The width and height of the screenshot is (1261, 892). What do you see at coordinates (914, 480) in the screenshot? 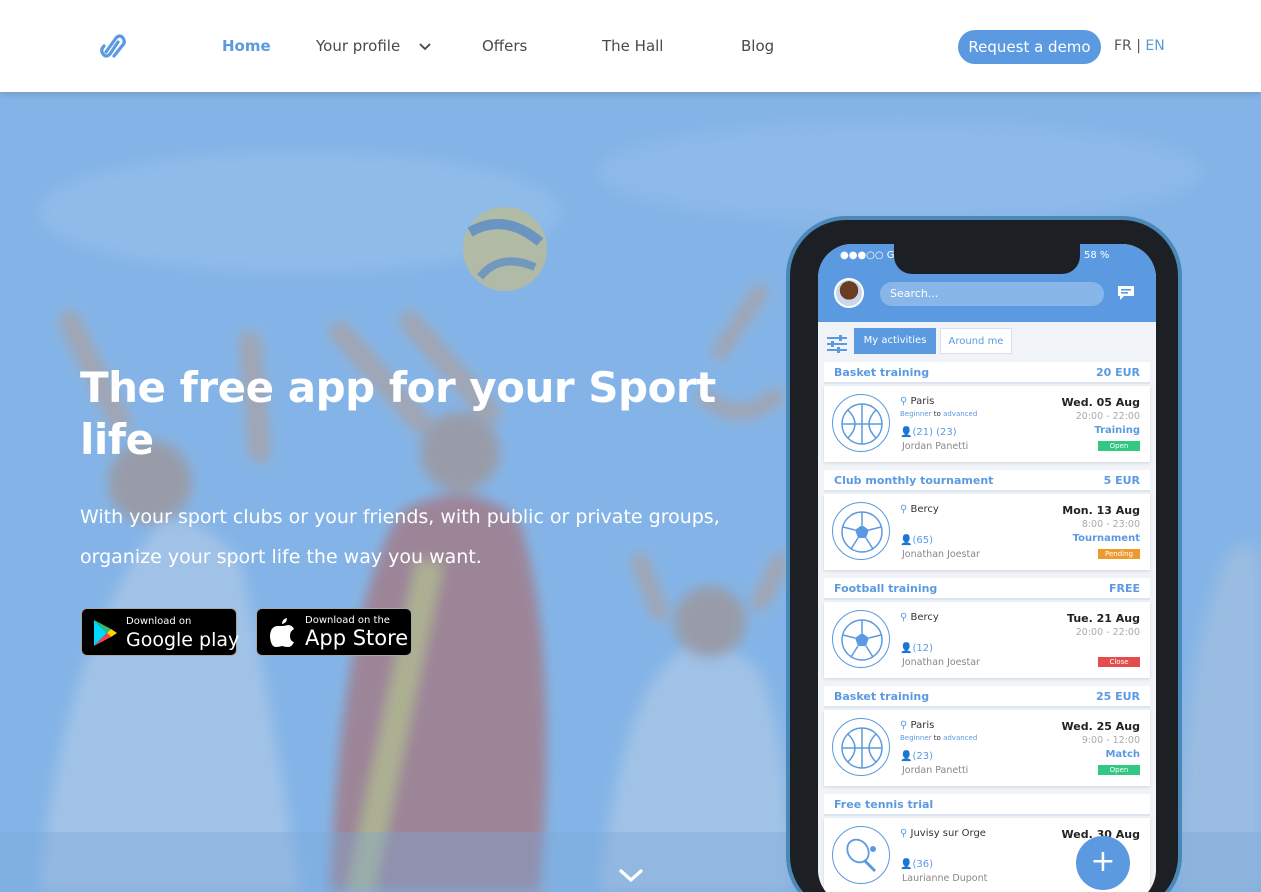
I see `activity-title: Club monthly tournament` at bounding box center [914, 480].